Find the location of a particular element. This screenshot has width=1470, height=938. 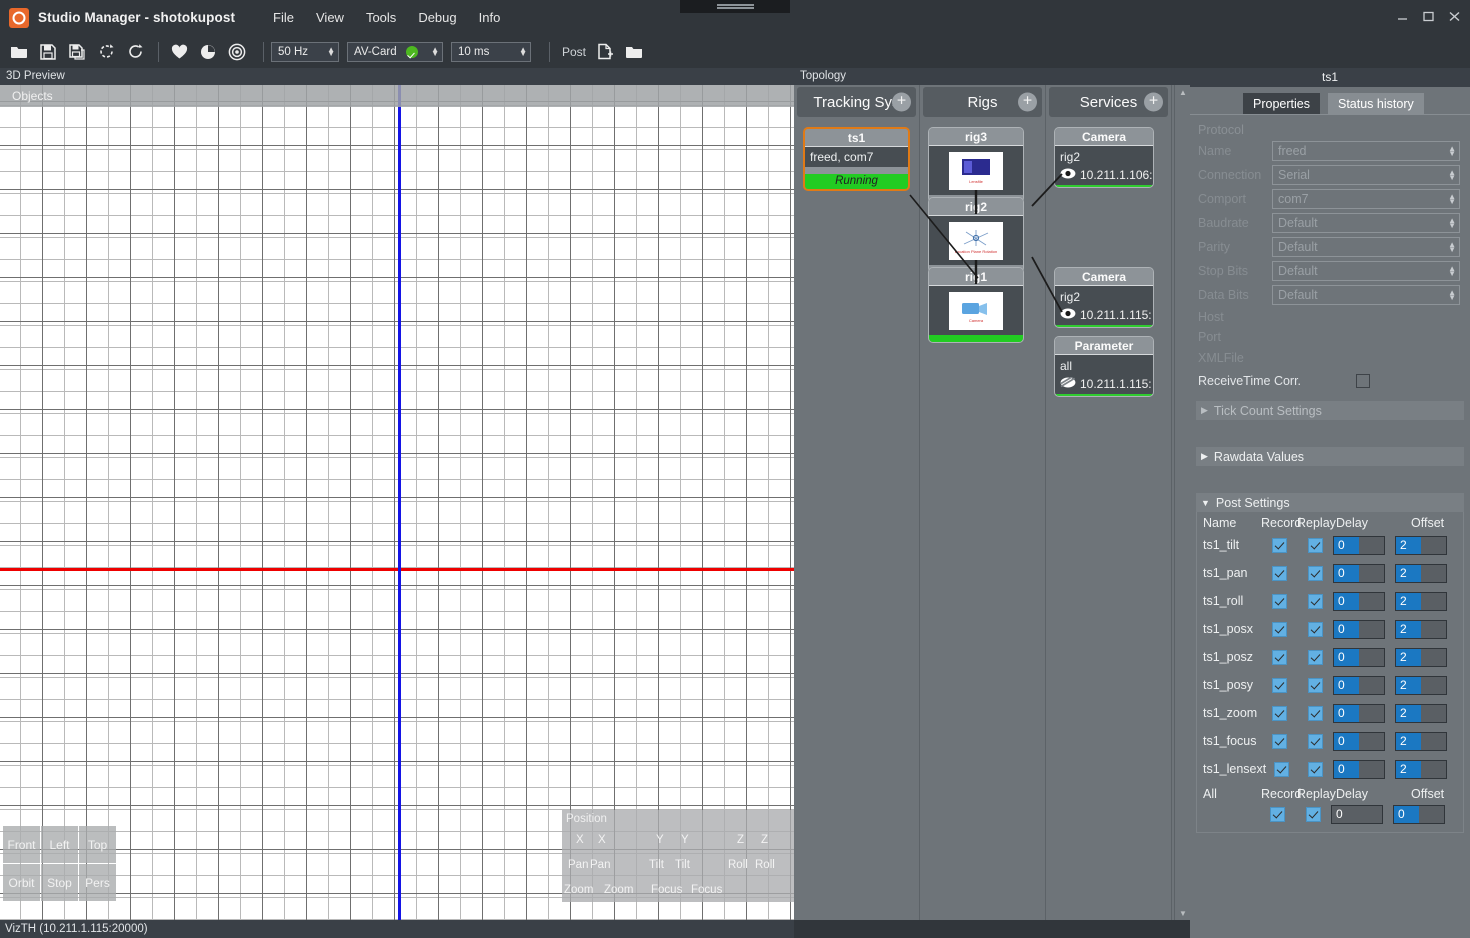

add-service-icon: + is located at coordinates (1153, 102).